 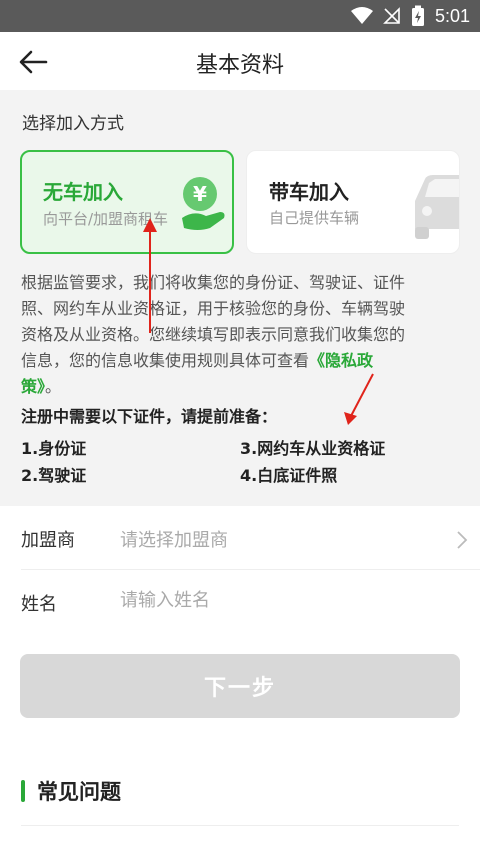 I want to click on notice-line: 资格及从业资格。您继续填写即表示同意我们收集您的, so click(x=213, y=334).